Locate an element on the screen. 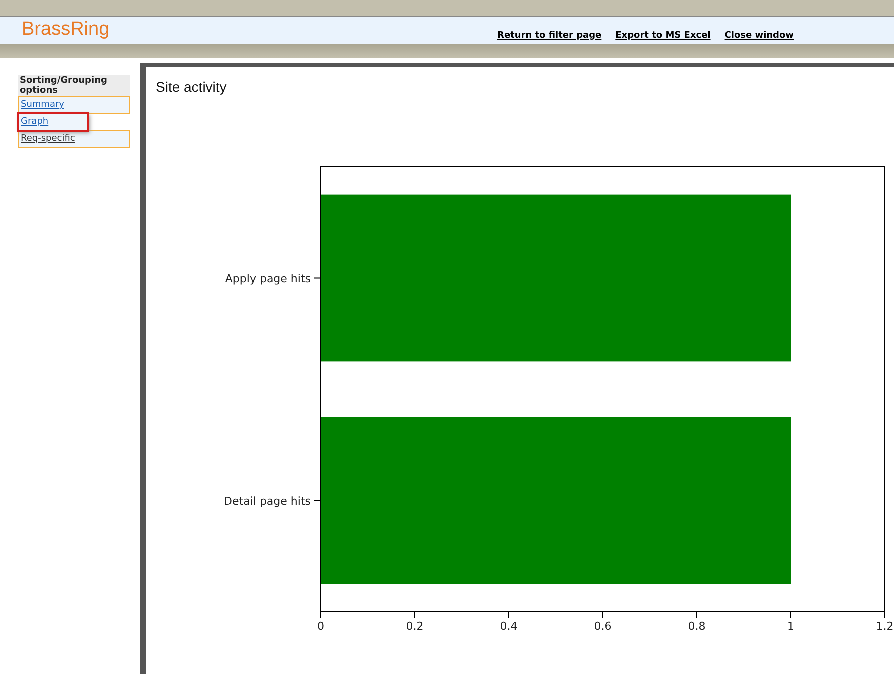 The height and width of the screenshot is (674, 894). tick-label: 0.8 is located at coordinates (697, 626).